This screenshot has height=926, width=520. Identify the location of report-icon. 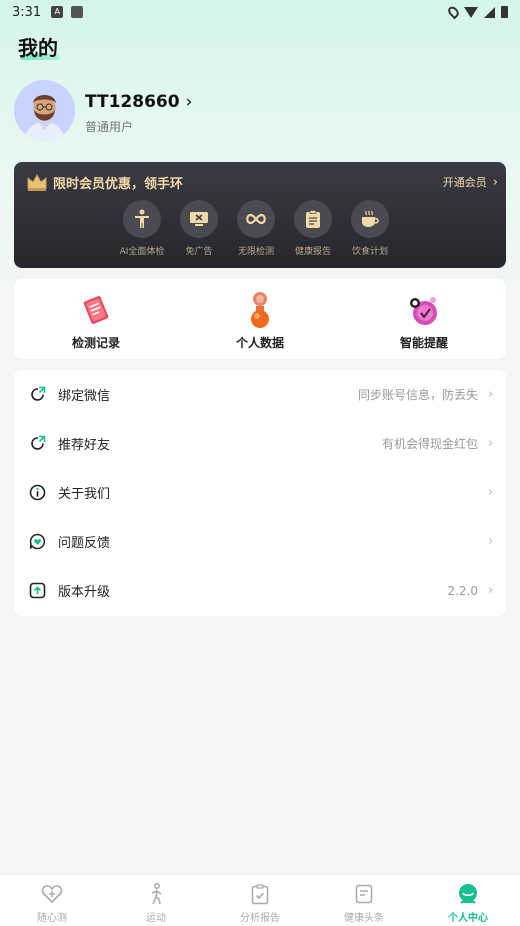
(313, 219).